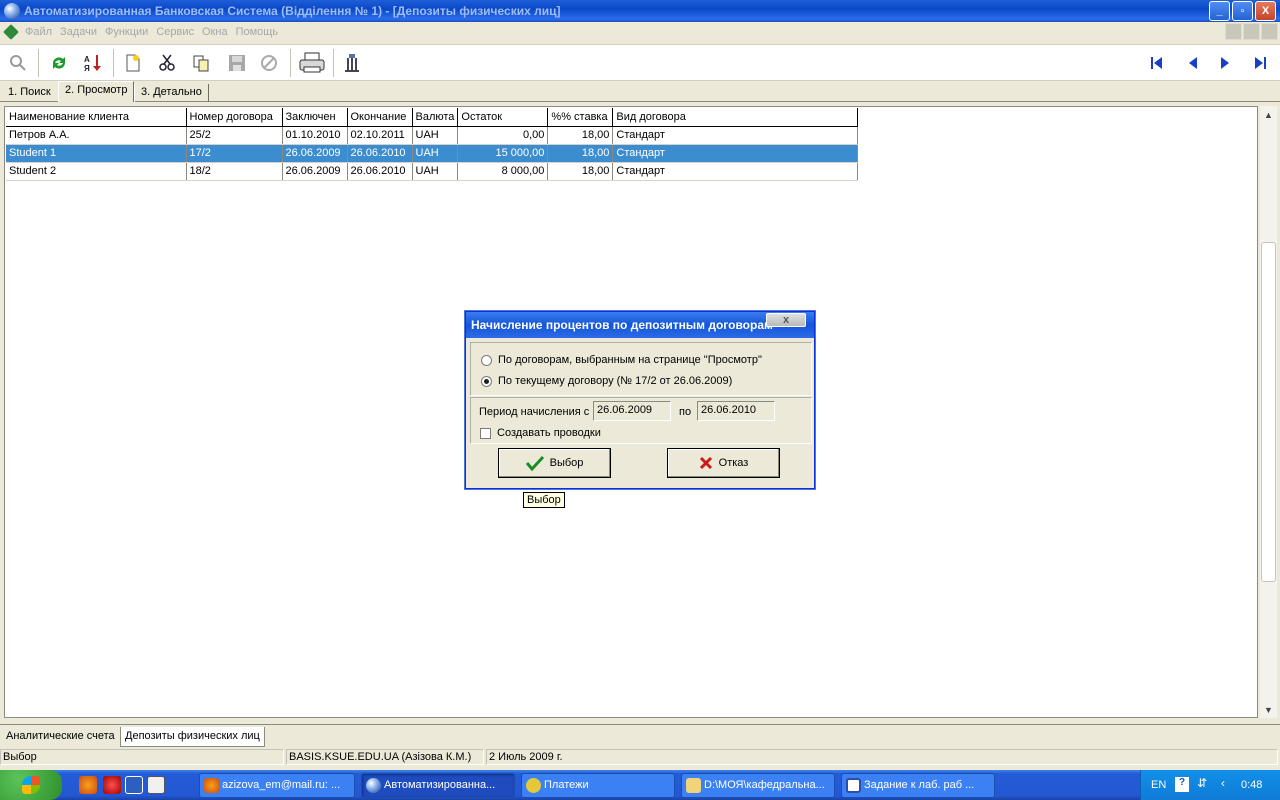 The image size is (1280, 800). Describe the element at coordinates (723, 463) in the screenshot. I see `cancel-button: Отказ` at that location.